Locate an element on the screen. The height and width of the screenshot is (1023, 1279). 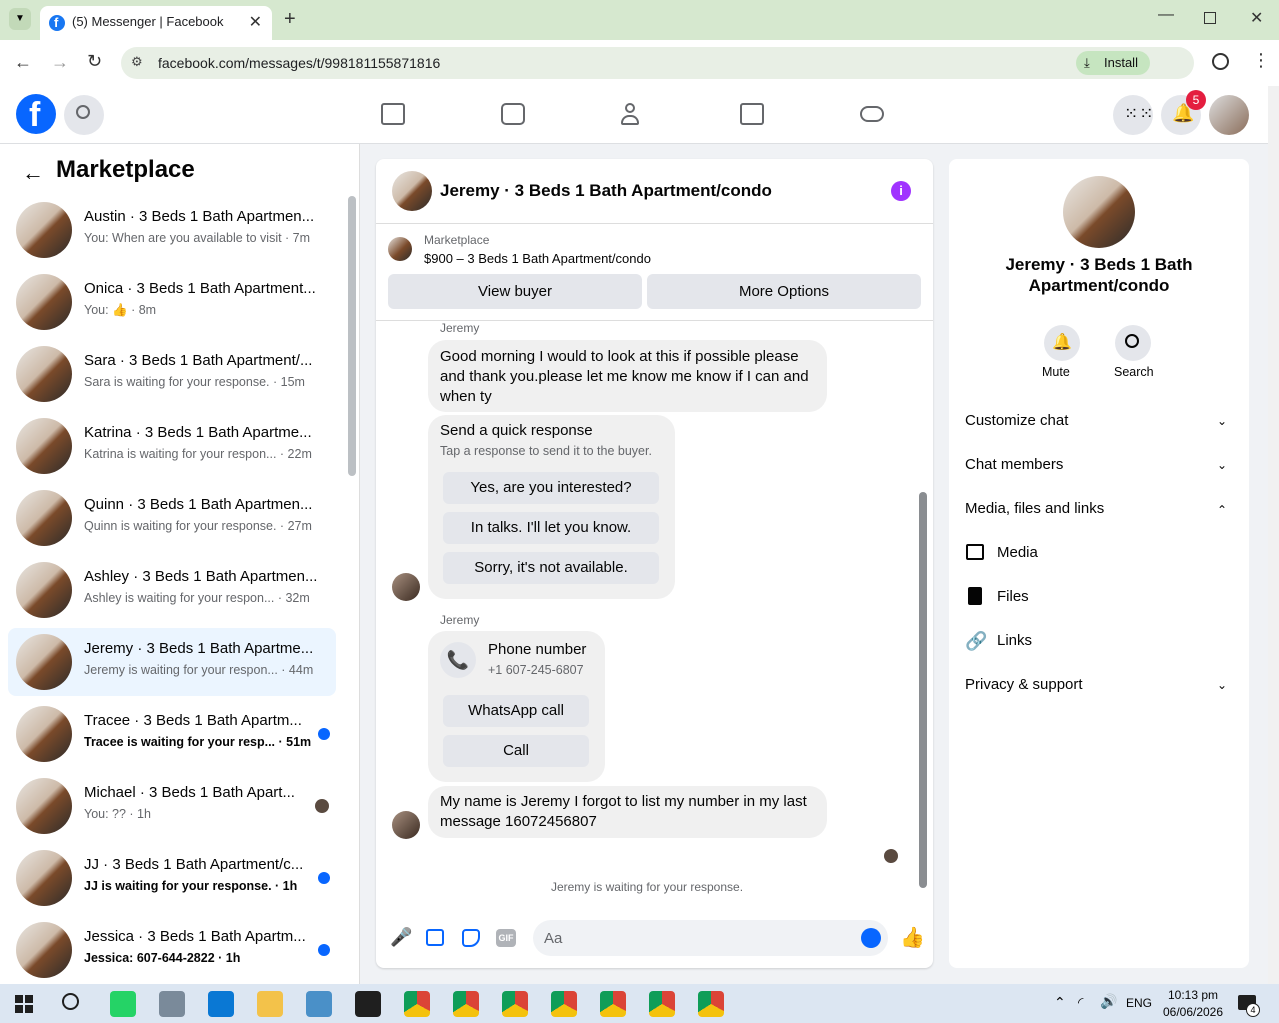
back-arrow-icon: ← is located at coordinates (33, 173).